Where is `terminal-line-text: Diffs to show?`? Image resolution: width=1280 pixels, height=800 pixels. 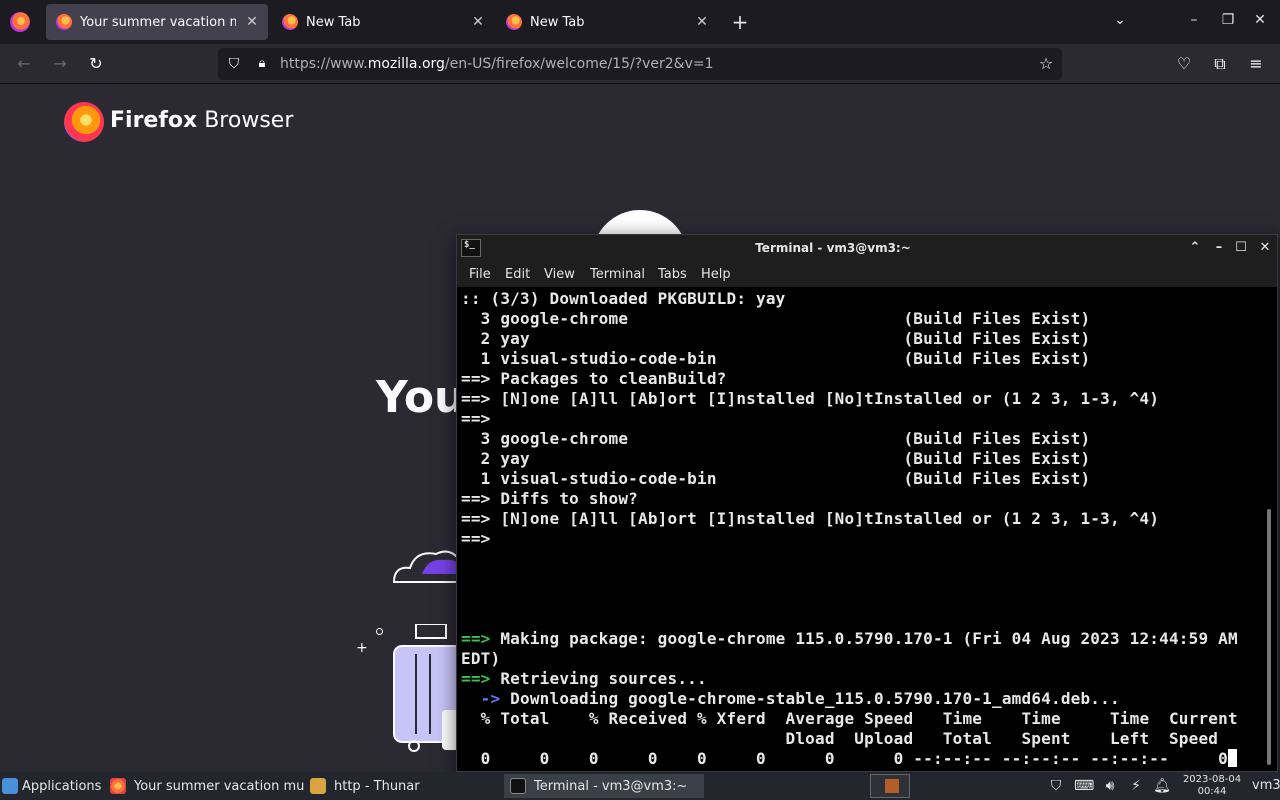
terminal-line-text: Diffs to show? is located at coordinates (564, 498).